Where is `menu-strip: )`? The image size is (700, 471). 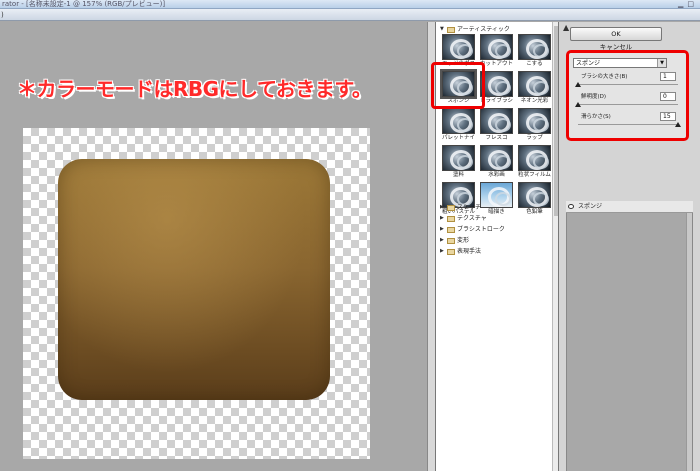 menu-strip: ) is located at coordinates (350, 15).